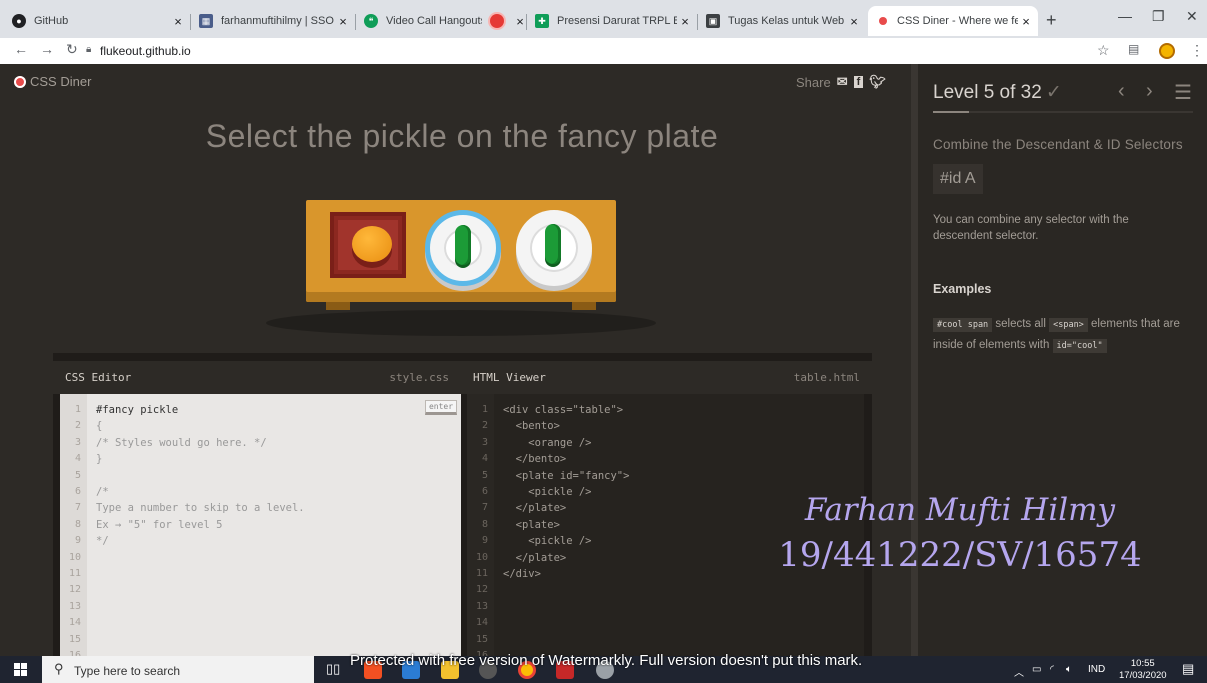 This screenshot has width=1207, height=683. I want to click on windows-start-icon, so click(20, 669).